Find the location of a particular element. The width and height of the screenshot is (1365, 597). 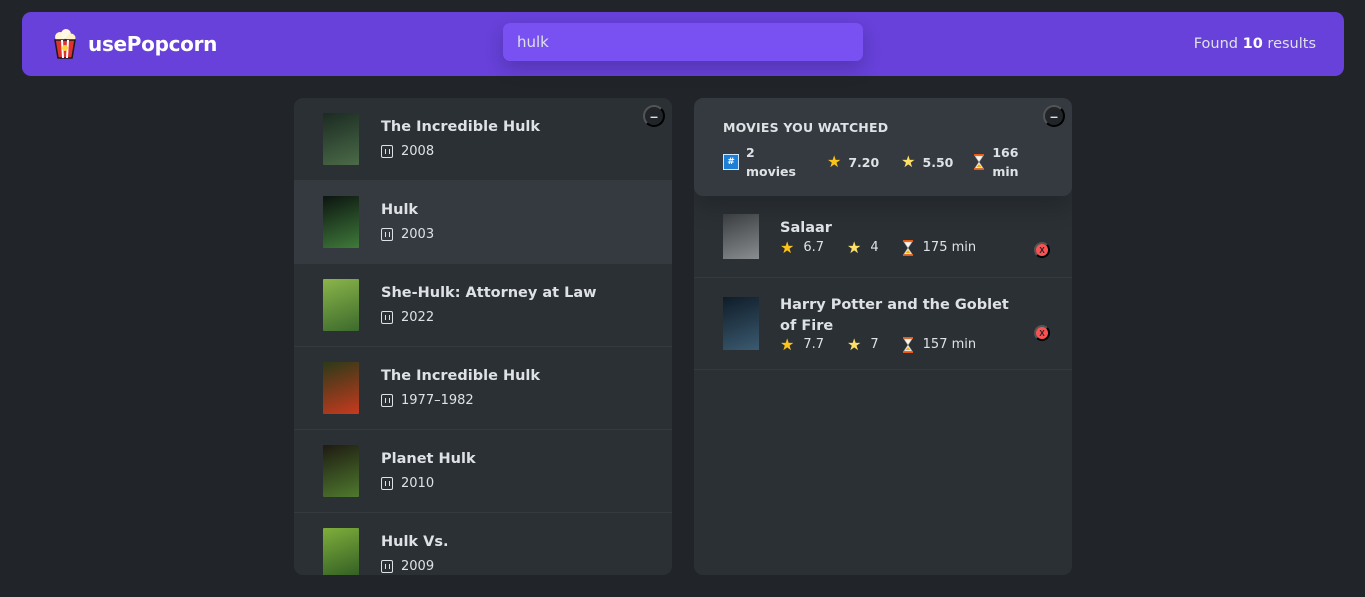

watched-user: ★ 7 is located at coordinates (863, 344).